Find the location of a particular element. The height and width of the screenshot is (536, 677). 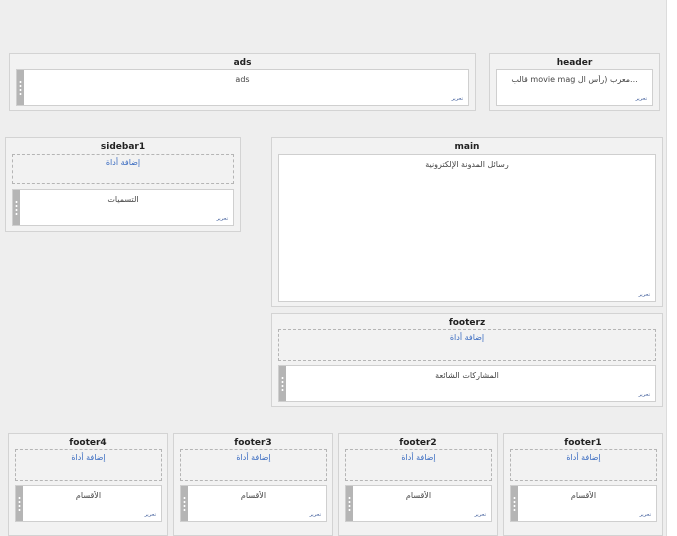

widget-popular-posts: المشاركات الشائعة تحرير is located at coordinates (467, 383).